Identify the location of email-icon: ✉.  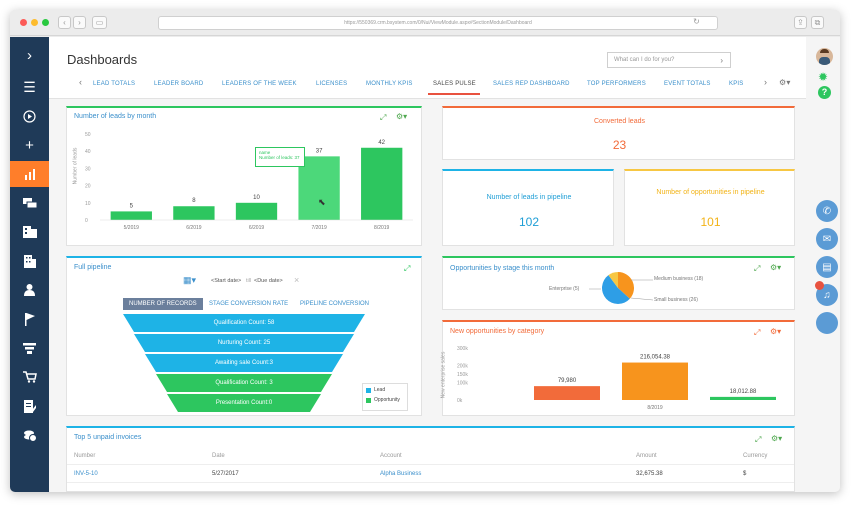
(827, 239).